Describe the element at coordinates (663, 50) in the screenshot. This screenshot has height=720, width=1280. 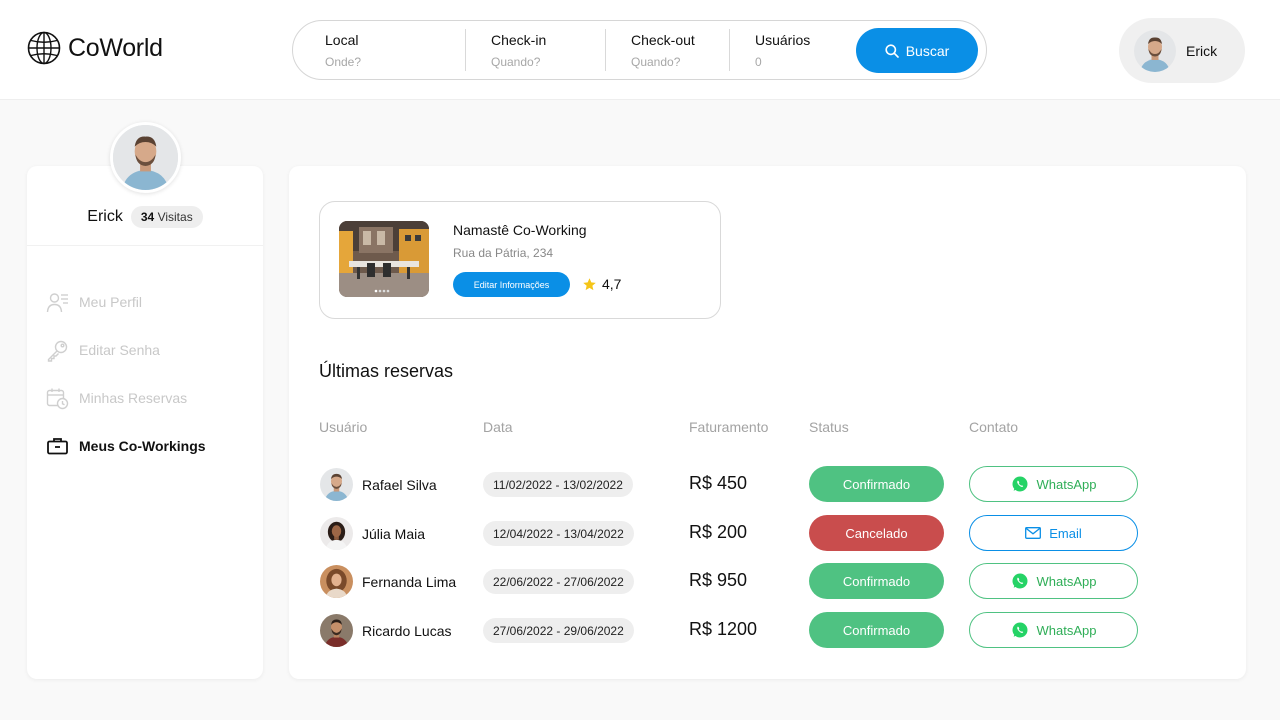
I see `search-field-checkout: Check-out Quando?` at that location.